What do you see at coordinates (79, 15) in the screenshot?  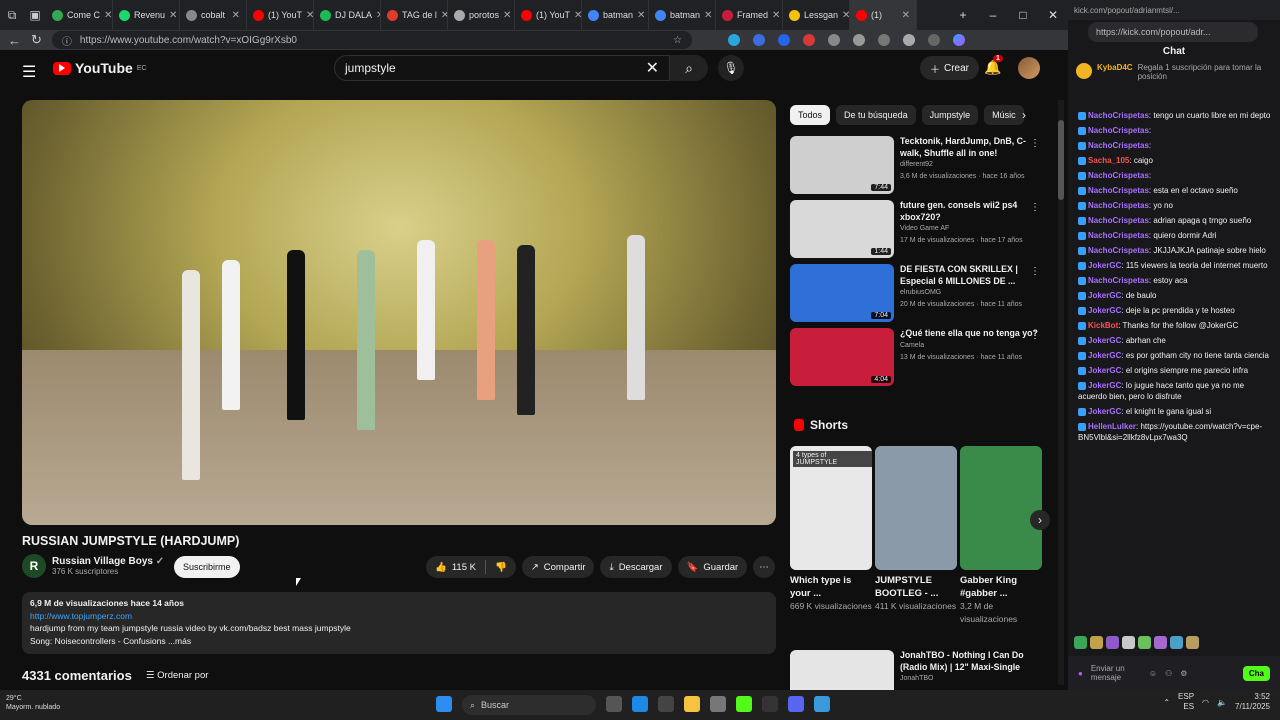 I see `browser-tab: Come C ✕` at bounding box center [79, 15].